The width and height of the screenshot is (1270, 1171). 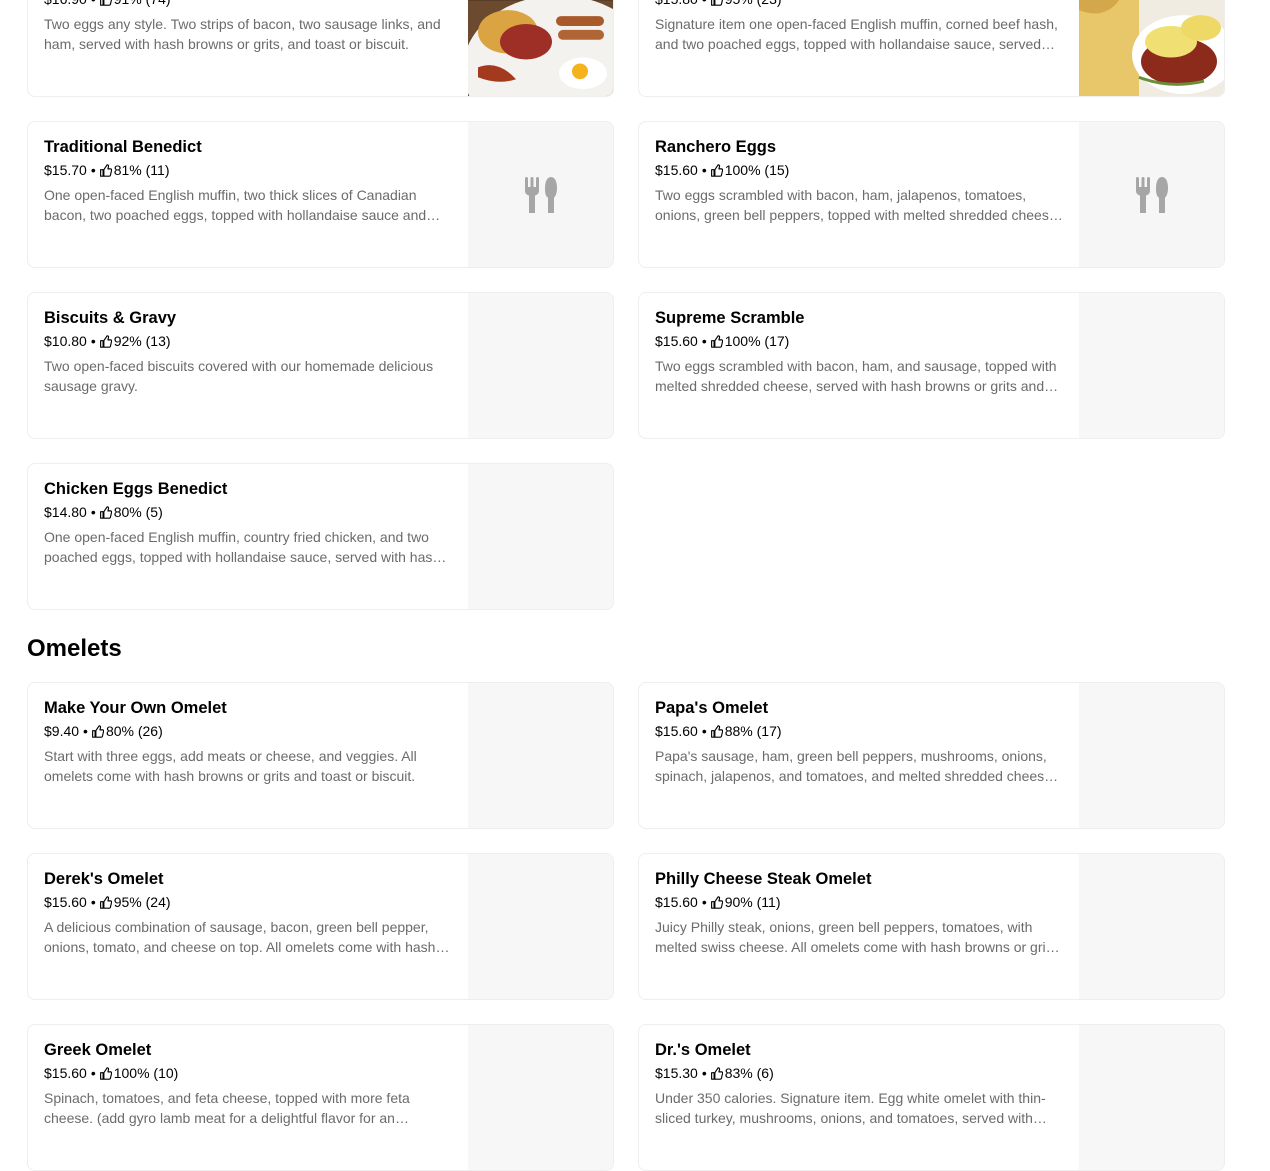 I want to click on breakfast-plate-photo, so click(x=540, y=48).